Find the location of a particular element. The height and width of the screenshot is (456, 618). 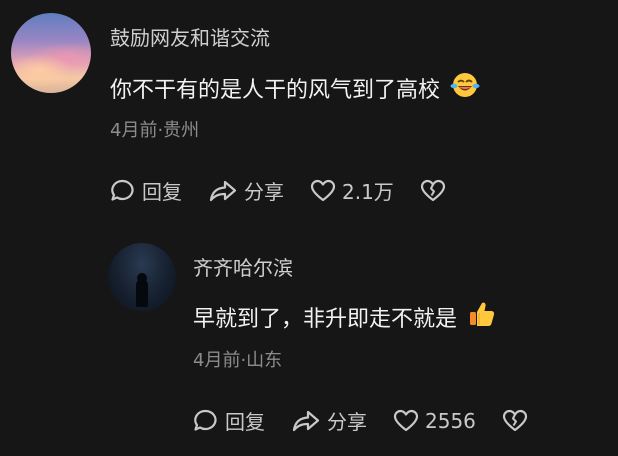

reply-button: 回复 is located at coordinates (146, 190).